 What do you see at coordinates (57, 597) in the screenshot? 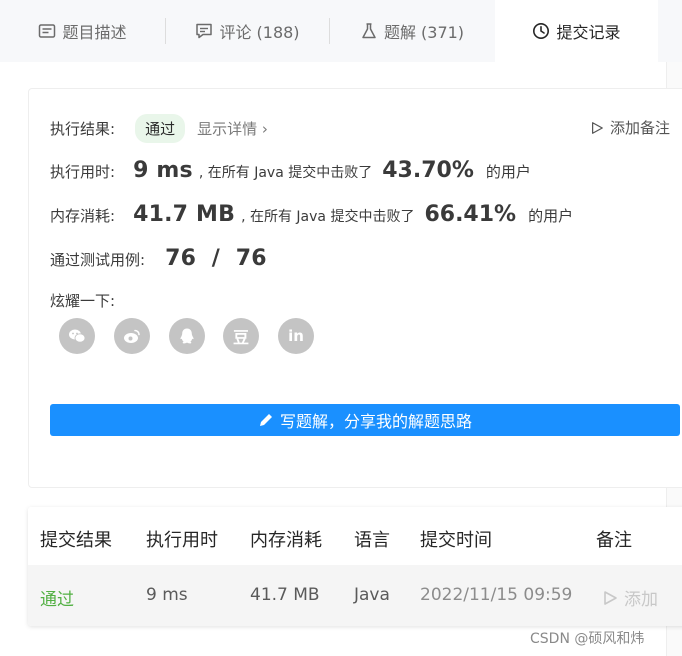
I see `submission-status-link: 通过` at bounding box center [57, 597].